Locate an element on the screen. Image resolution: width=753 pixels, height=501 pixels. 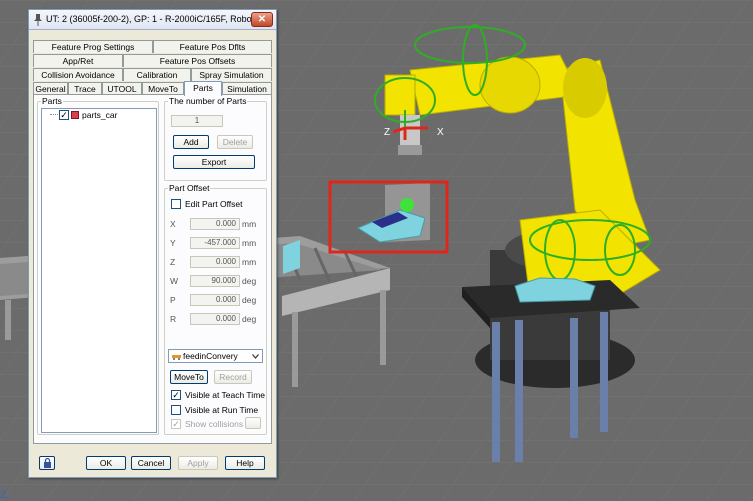
tab-app-ret: App/Ret is located at coordinates (78, 60).